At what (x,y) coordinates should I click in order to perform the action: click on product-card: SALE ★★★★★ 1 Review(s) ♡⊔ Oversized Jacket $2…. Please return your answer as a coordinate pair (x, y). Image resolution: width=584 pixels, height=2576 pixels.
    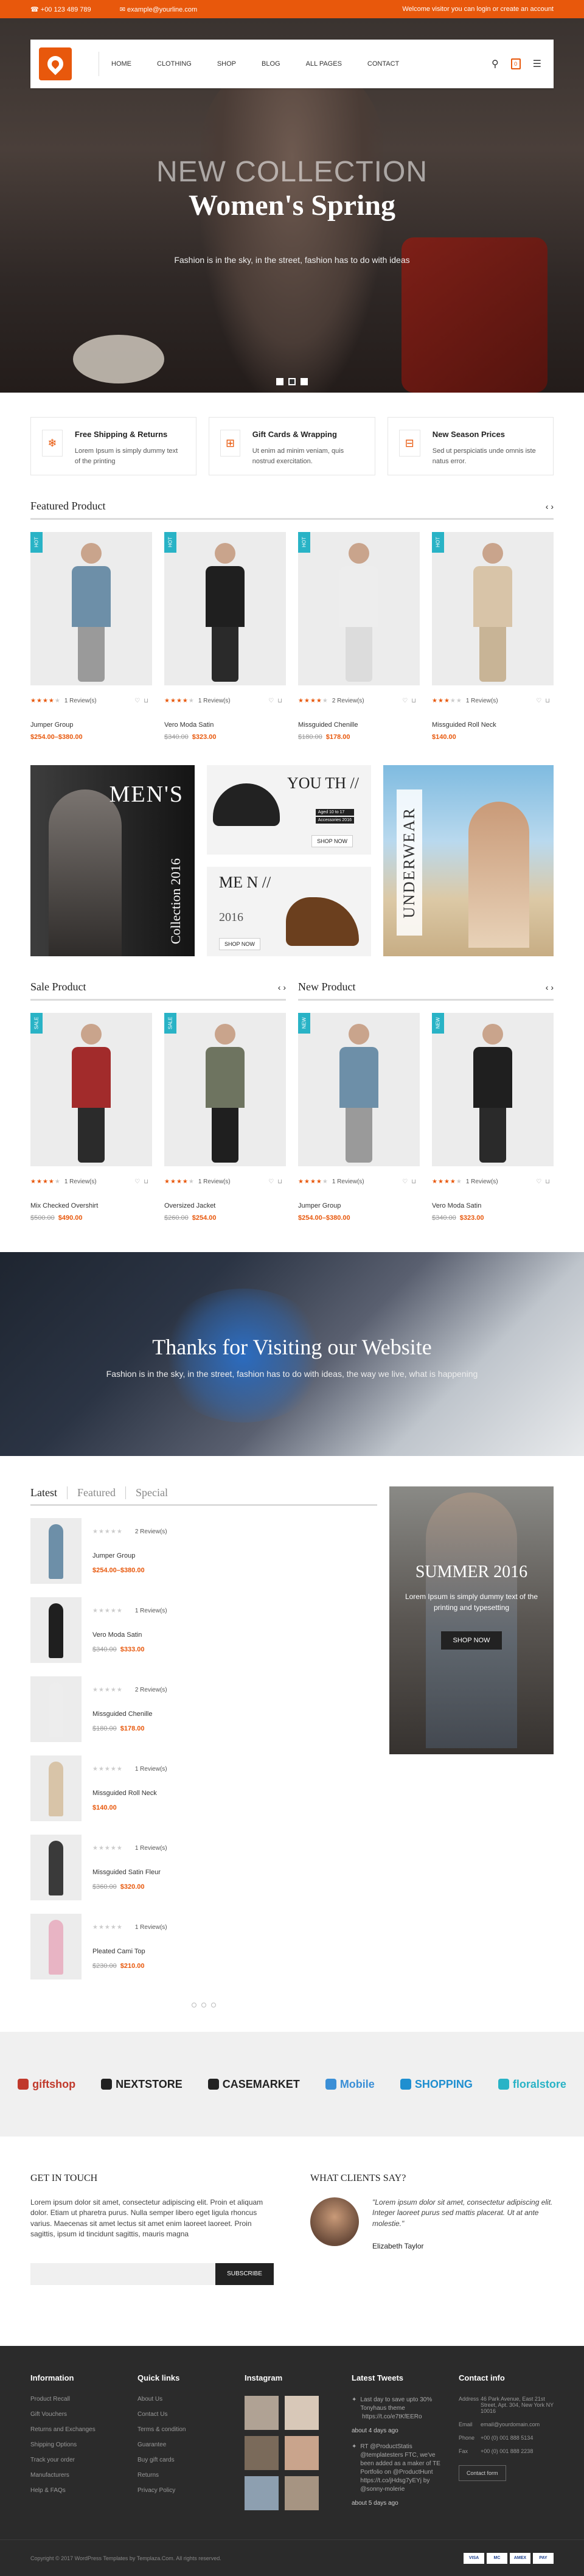
    Looking at the image, I should click on (225, 1117).